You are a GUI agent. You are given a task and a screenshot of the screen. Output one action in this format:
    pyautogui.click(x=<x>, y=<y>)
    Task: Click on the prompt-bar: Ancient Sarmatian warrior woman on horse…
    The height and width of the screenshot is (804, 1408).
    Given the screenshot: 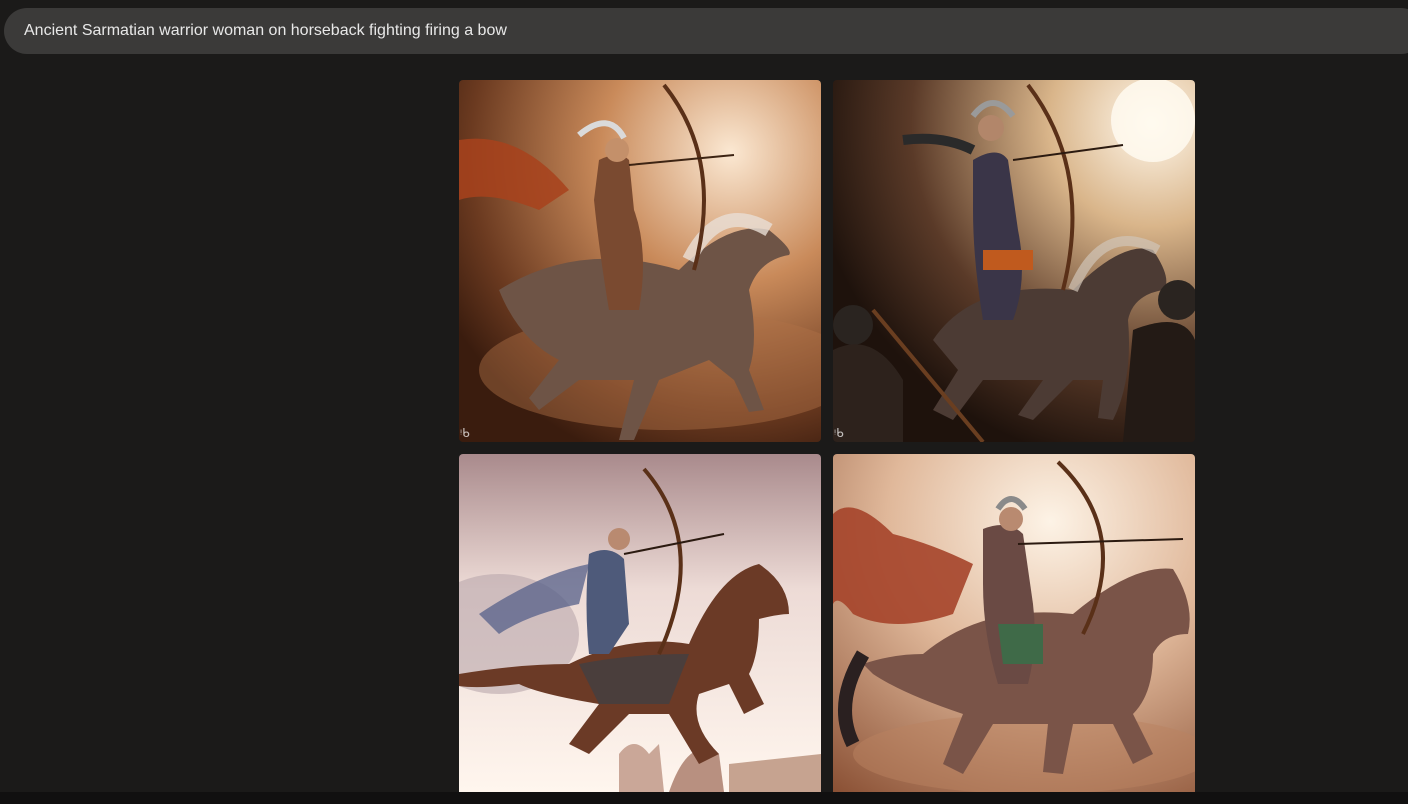 What is the action you would take?
    pyautogui.click(x=706, y=31)
    